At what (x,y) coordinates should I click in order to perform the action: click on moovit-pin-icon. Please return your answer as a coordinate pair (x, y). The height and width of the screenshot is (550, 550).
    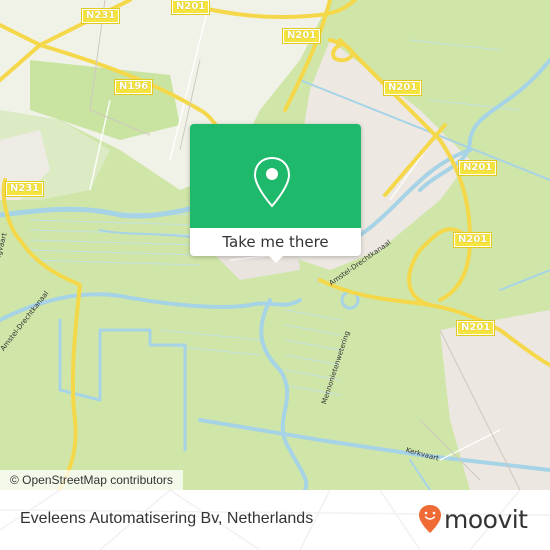
    Looking at the image, I should click on (430, 519).